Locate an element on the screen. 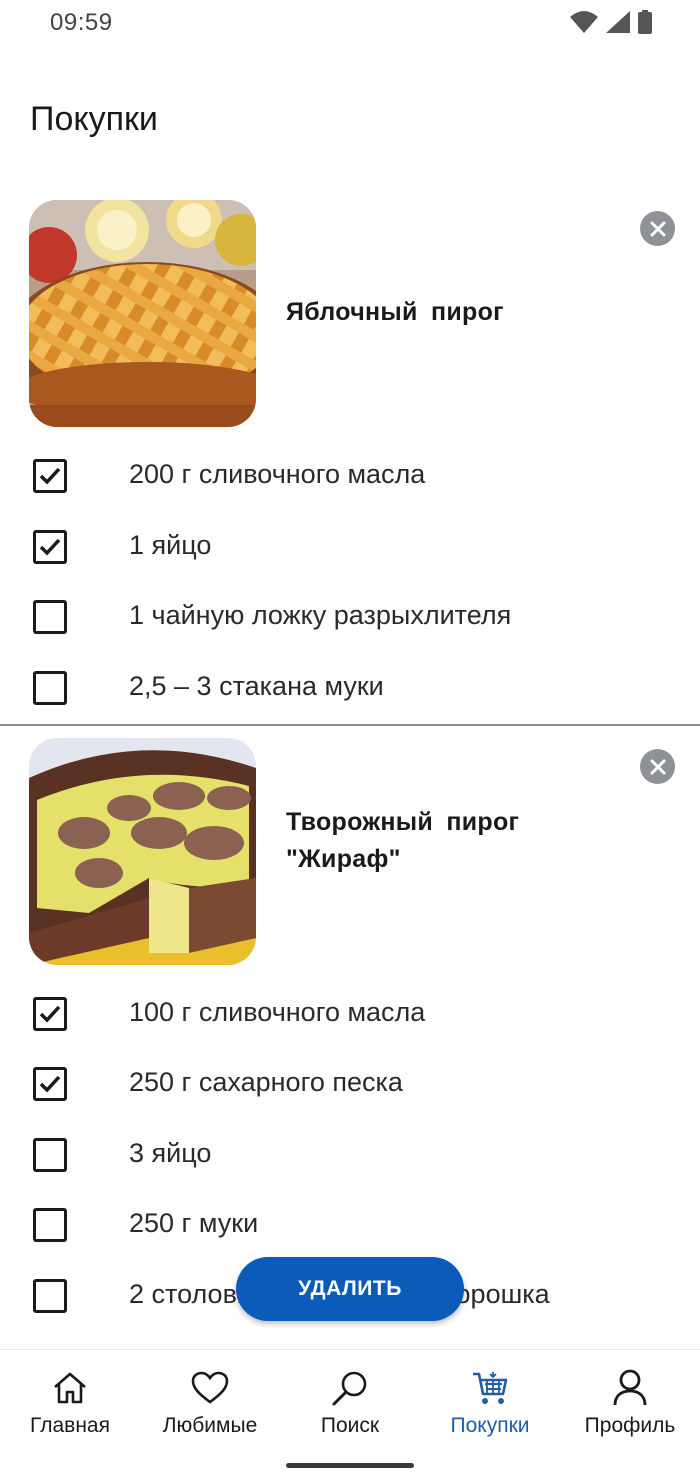 This screenshot has height=1478, width=700. recipe-title: Творожный пирог "Жираф" is located at coordinates (402, 841).